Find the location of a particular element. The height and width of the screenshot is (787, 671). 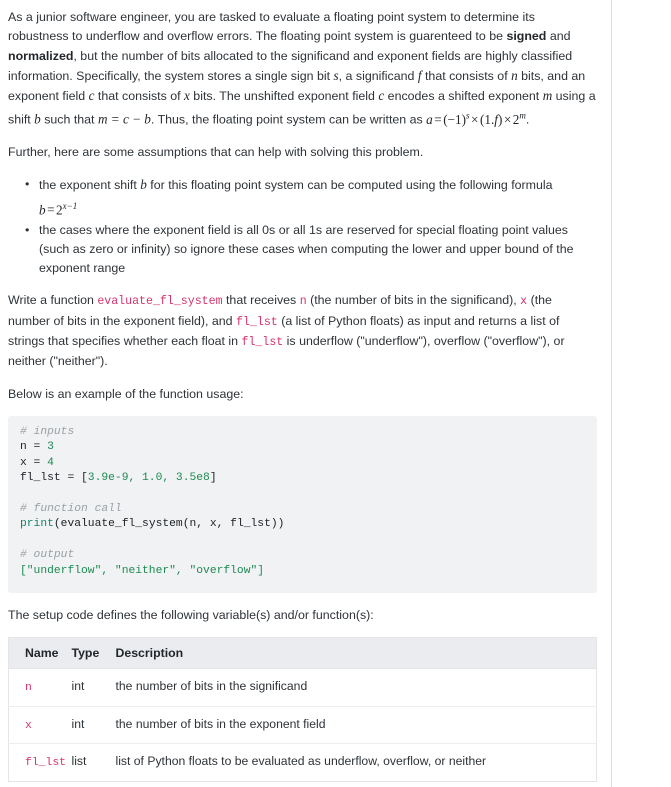

variable-name-n: n is located at coordinates (28, 688).